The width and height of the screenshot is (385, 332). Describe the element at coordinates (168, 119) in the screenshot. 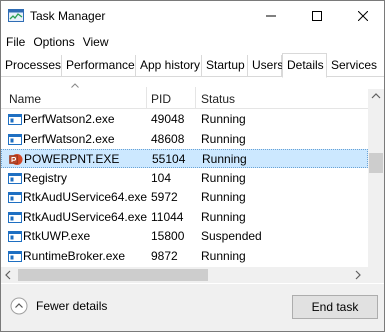

I see `process-pid: 49048` at that location.